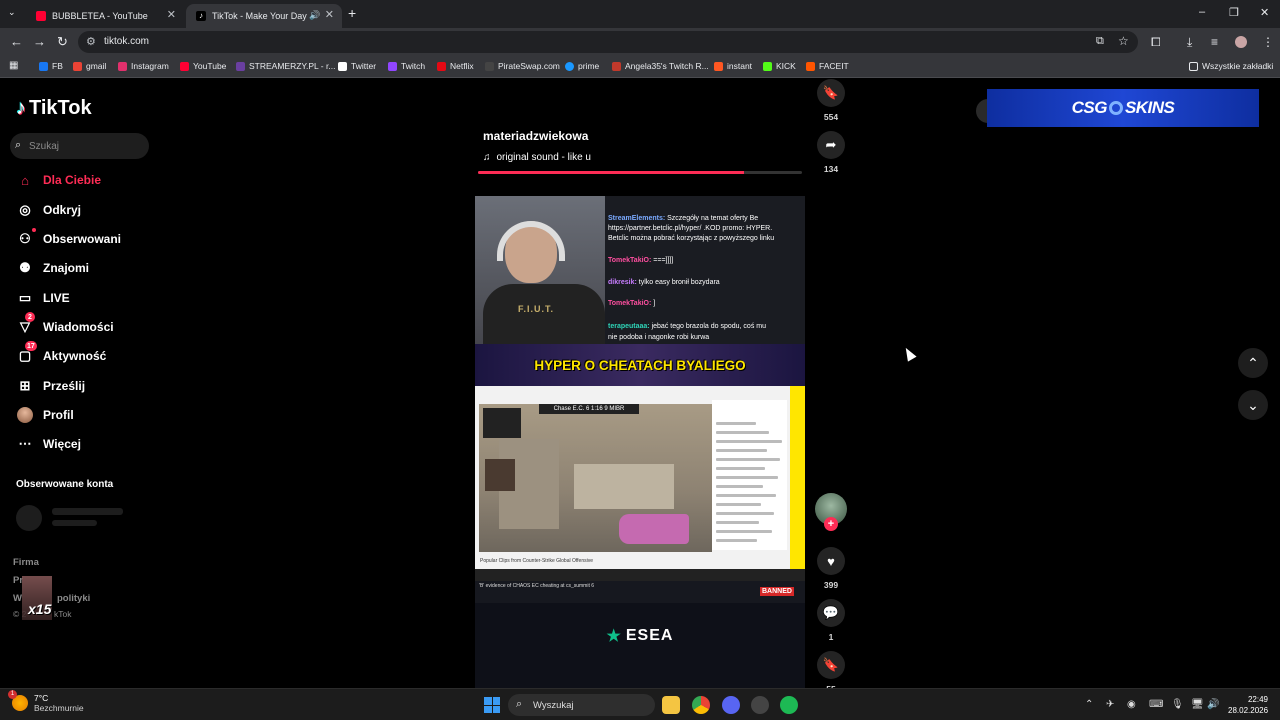  What do you see at coordinates (441, 66) in the screenshot?
I see `netflix-icon` at bounding box center [441, 66].